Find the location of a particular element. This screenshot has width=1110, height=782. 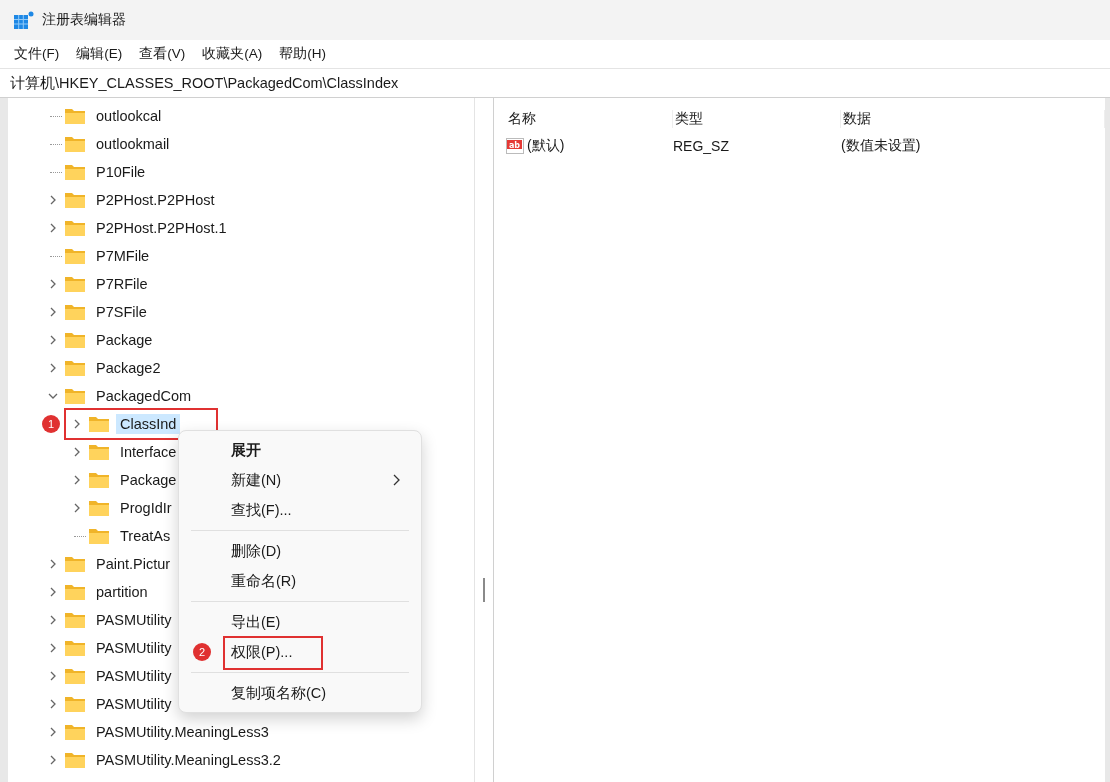

tree-item: P7MFile is located at coordinates (123, 256).